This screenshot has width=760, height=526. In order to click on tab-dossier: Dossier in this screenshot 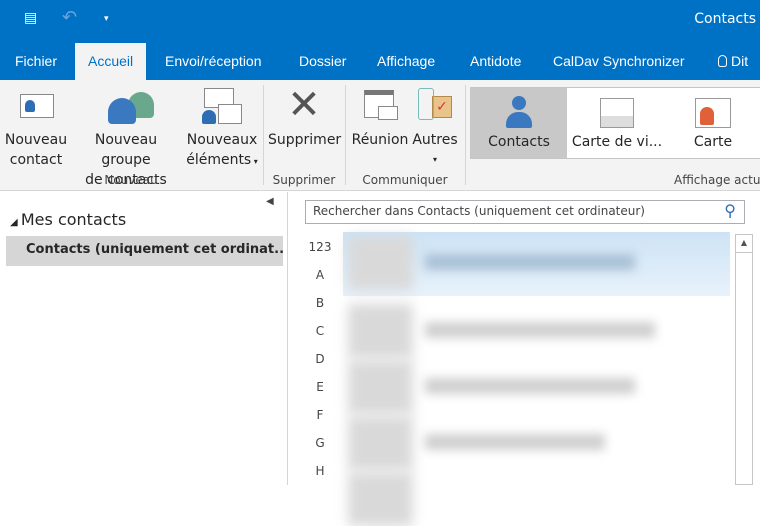, I will do `click(322, 61)`.